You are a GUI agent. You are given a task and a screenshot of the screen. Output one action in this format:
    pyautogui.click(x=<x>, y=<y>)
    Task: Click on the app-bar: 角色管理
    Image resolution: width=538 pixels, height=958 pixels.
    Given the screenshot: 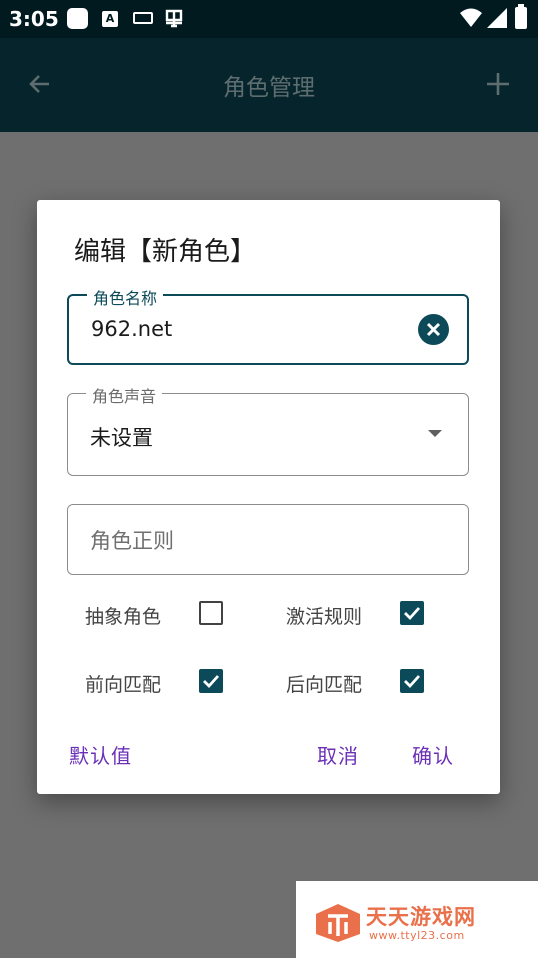 What is the action you would take?
    pyautogui.click(x=269, y=85)
    